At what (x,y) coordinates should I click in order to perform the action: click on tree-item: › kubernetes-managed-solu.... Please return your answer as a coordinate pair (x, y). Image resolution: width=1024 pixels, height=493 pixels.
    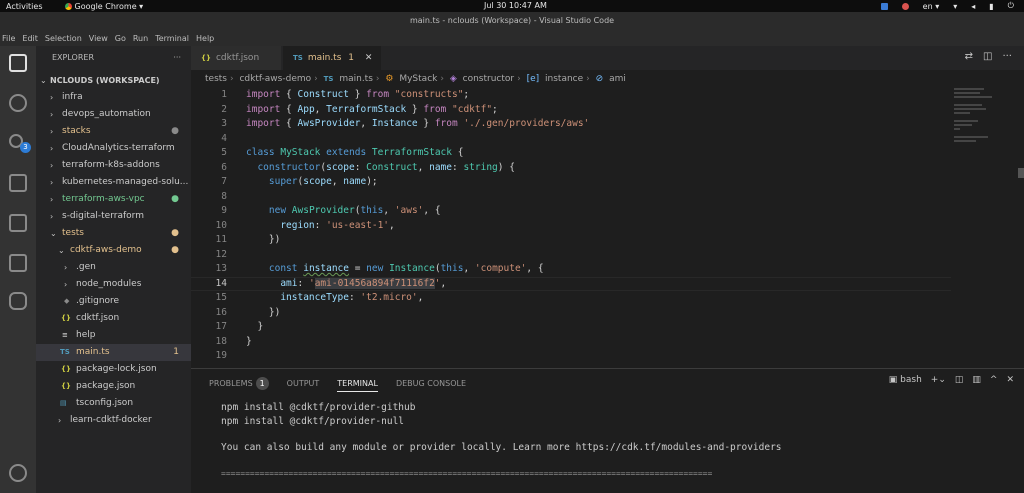
    Looking at the image, I should click on (113, 182).